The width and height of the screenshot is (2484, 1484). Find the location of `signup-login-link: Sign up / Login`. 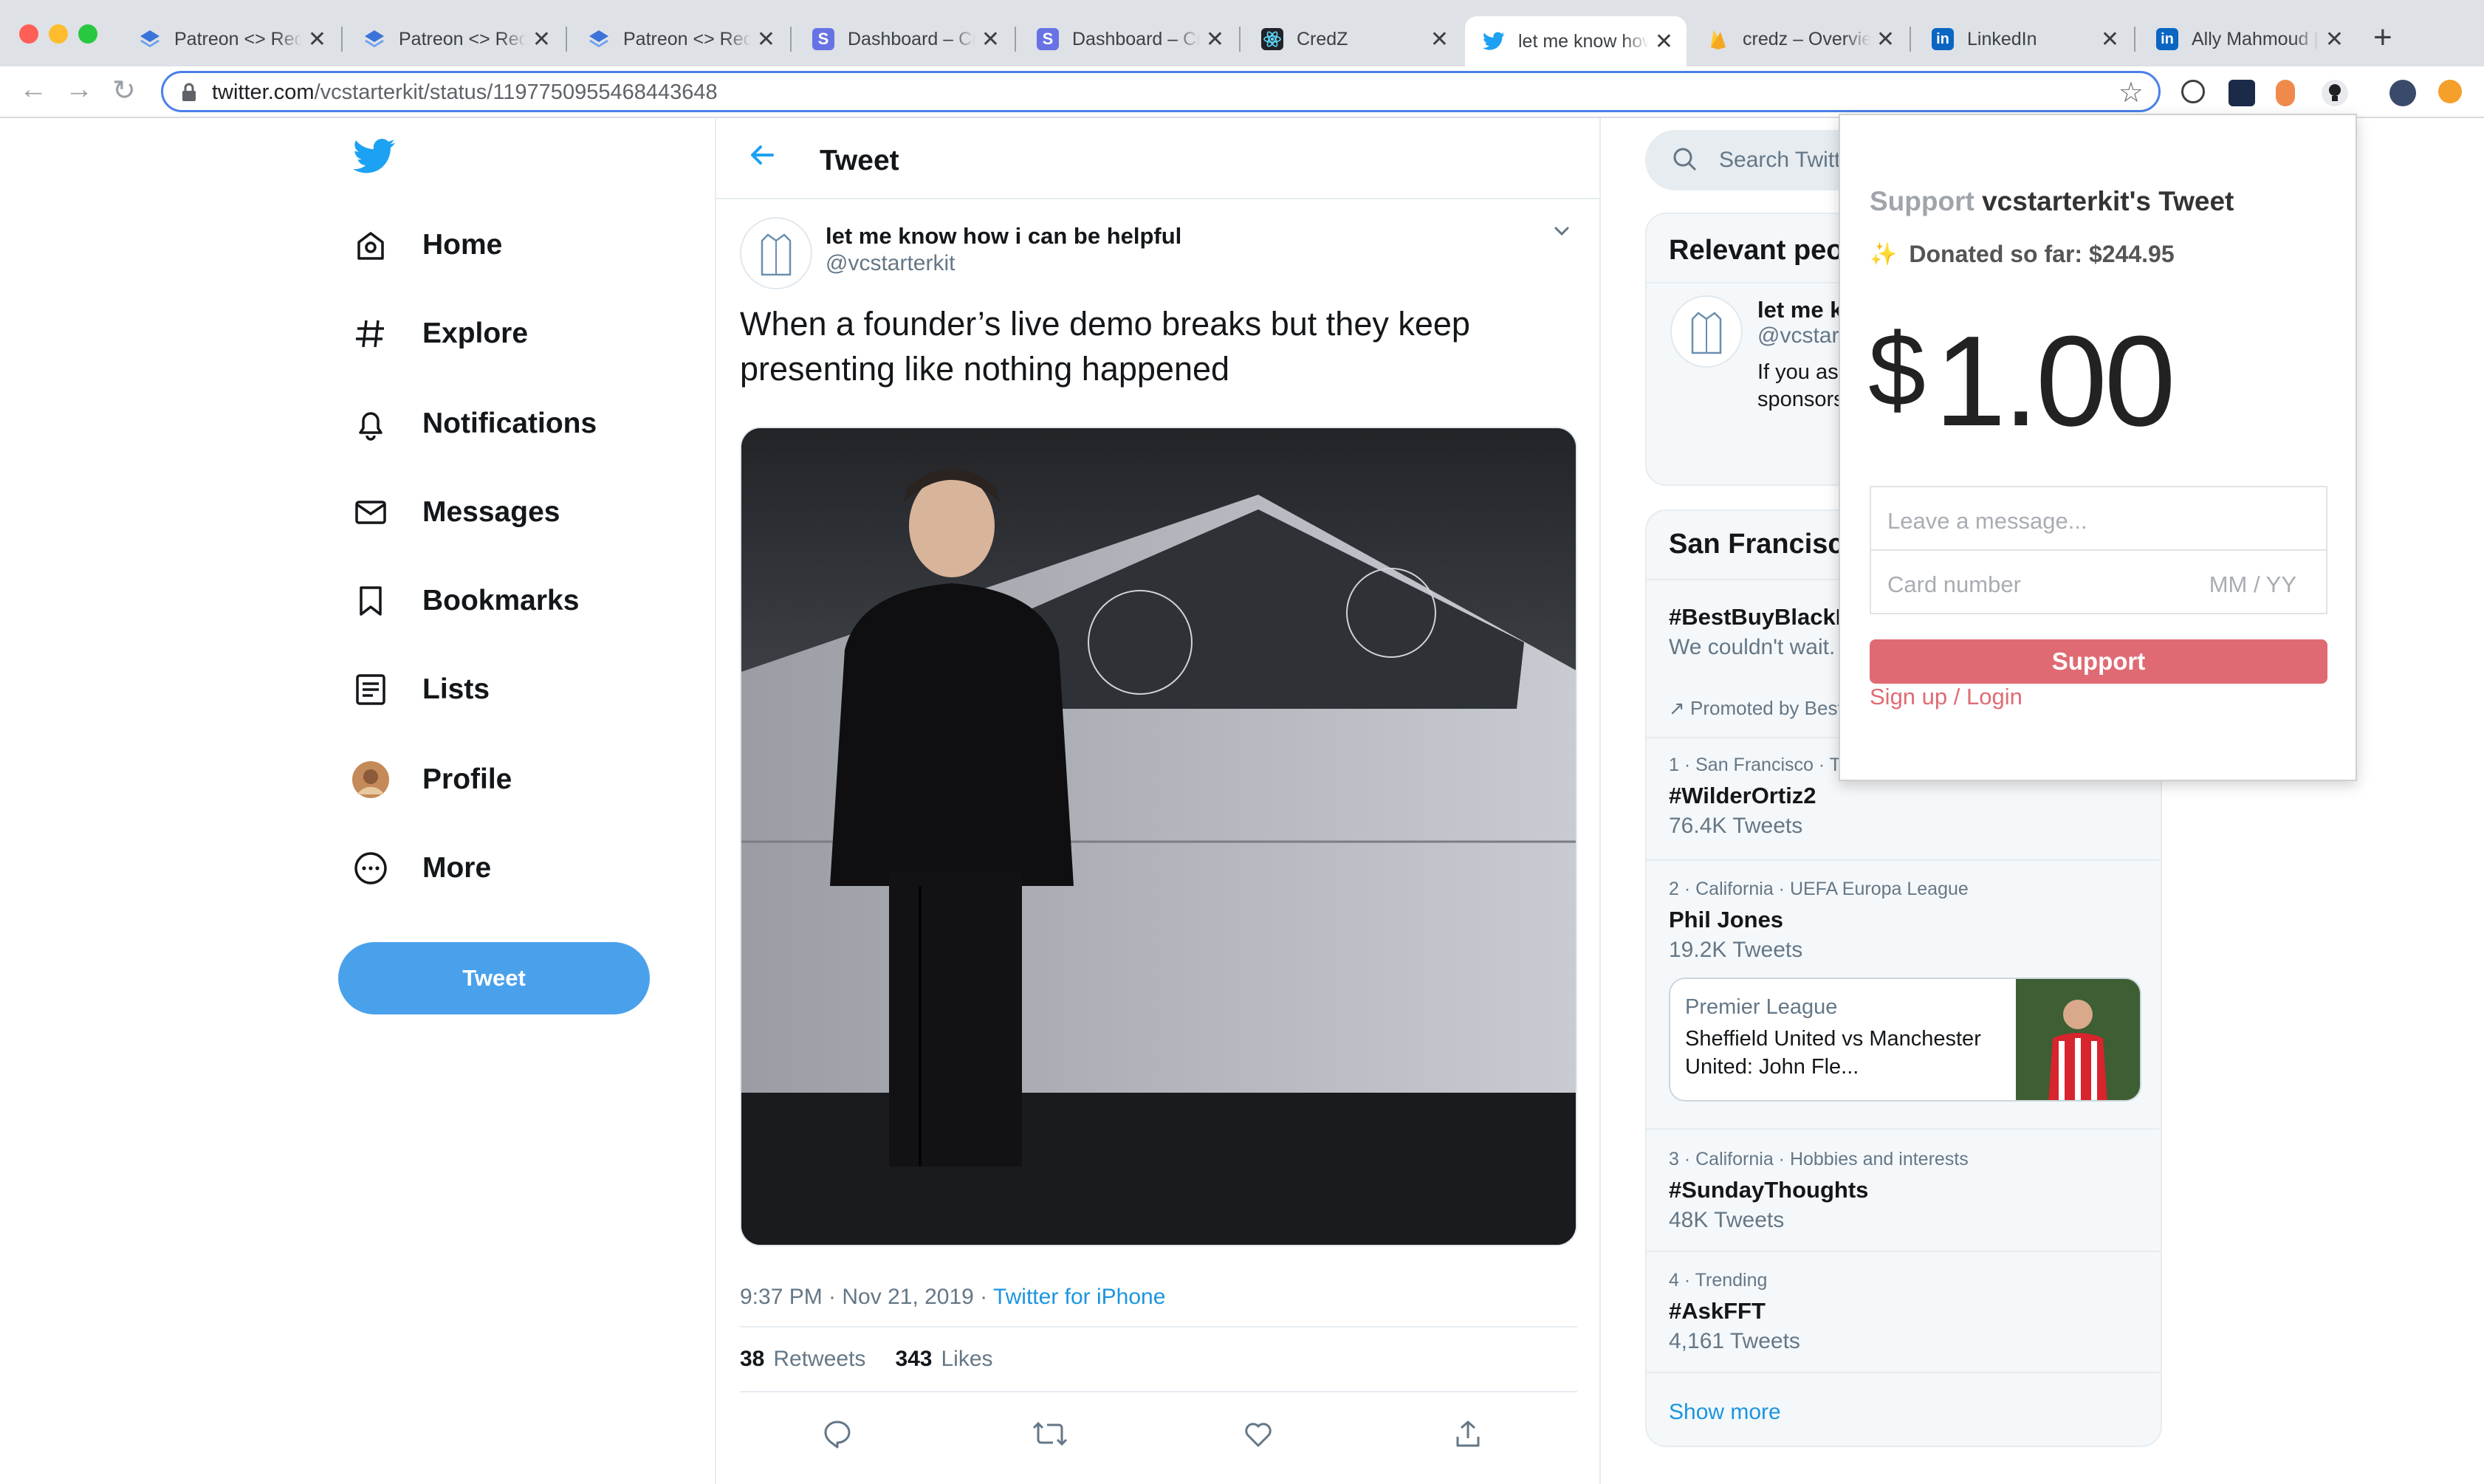

signup-login-link: Sign up / Login is located at coordinates (1946, 697).